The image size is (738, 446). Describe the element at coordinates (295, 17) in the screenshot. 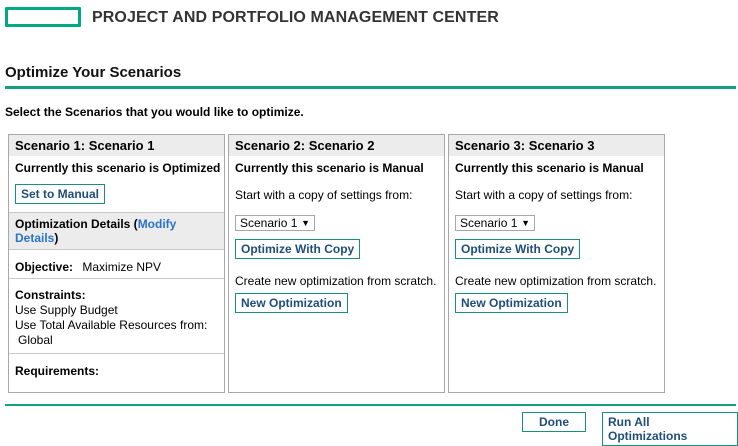

I see `app-title: PROJECT AND PORTFOLIO MANAGEMENT CENTER` at that location.